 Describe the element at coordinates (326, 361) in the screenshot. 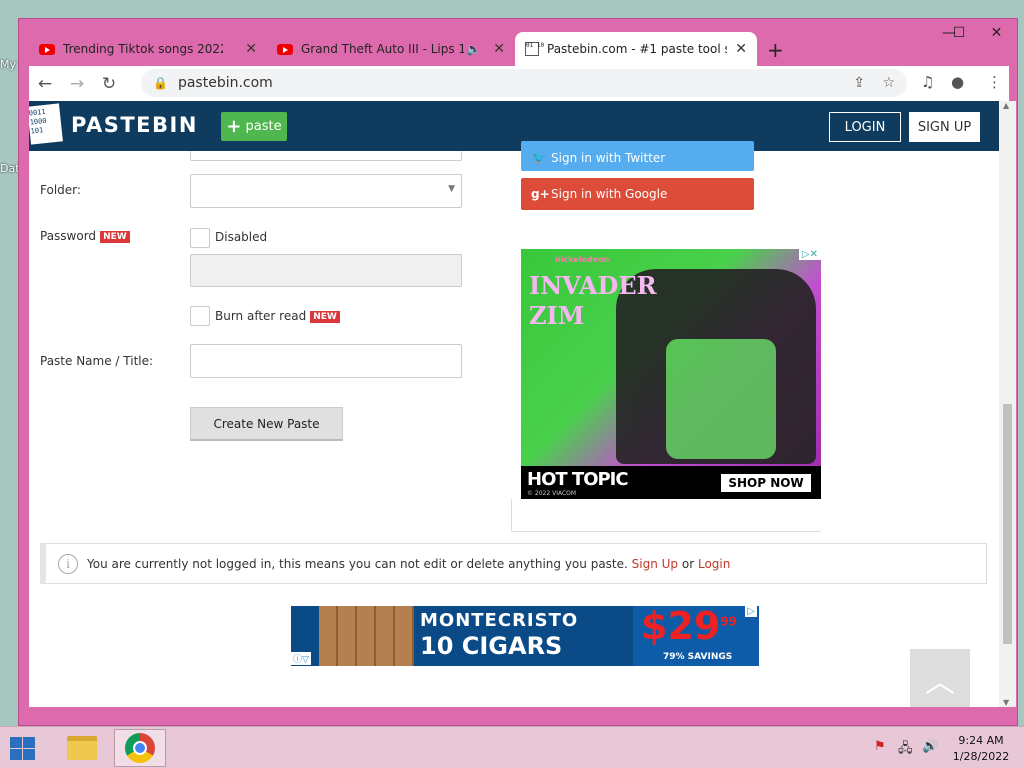

I see `paste-name-input` at that location.